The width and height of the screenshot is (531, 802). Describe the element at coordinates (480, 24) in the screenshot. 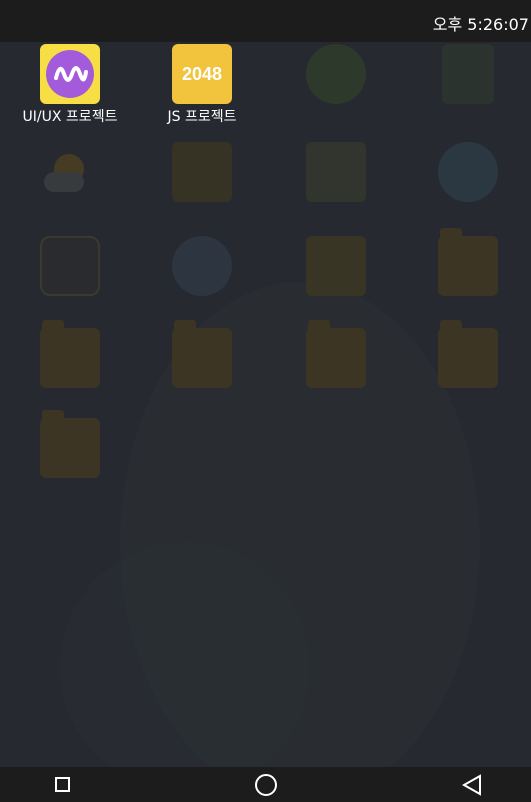

I see `clock: 오후 5:26:07` at that location.